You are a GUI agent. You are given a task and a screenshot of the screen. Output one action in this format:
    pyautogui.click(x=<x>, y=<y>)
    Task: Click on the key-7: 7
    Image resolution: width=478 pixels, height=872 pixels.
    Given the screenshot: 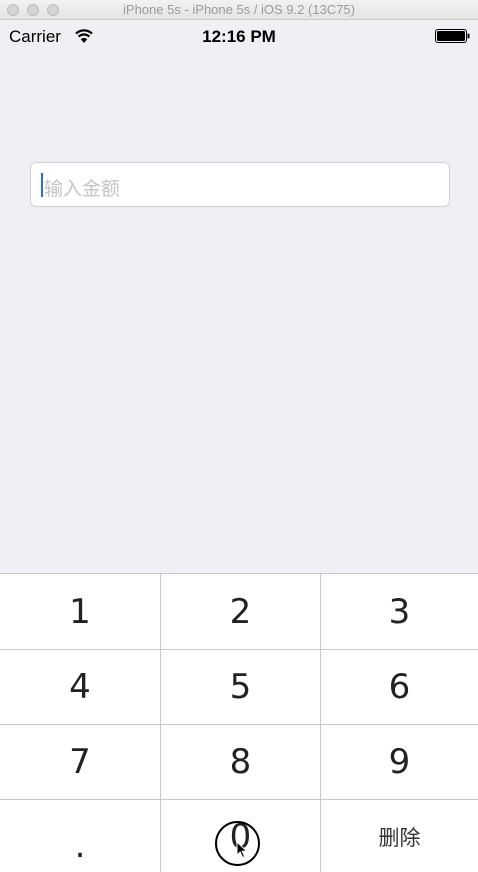 What is the action you would take?
    pyautogui.click(x=80, y=762)
    